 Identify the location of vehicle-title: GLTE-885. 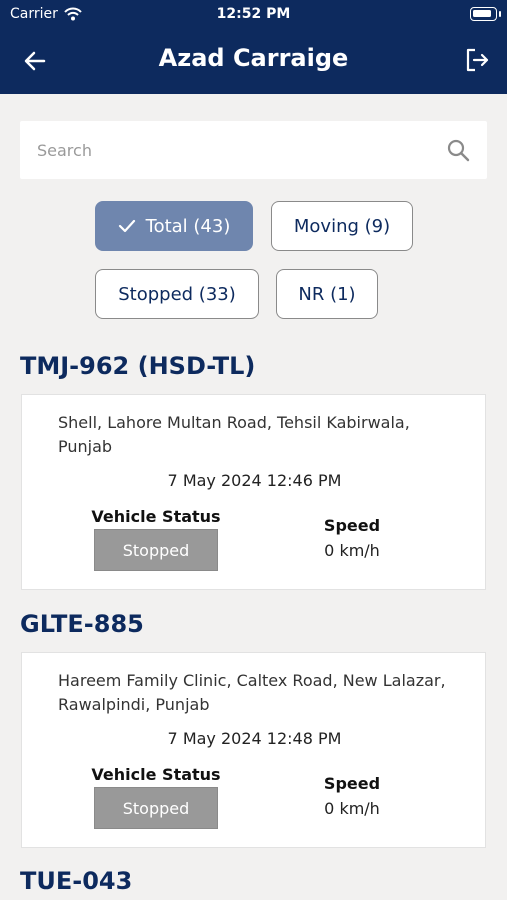
(82, 624).